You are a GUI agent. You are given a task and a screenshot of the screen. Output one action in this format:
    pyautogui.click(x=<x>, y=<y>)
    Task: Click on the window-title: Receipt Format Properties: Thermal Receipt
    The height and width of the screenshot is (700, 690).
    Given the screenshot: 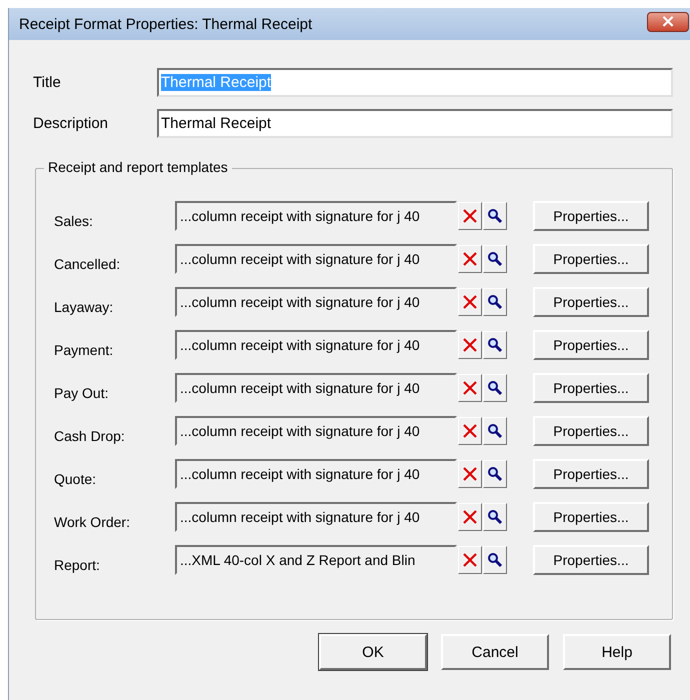 What is the action you would take?
    pyautogui.click(x=165, y=24)
    